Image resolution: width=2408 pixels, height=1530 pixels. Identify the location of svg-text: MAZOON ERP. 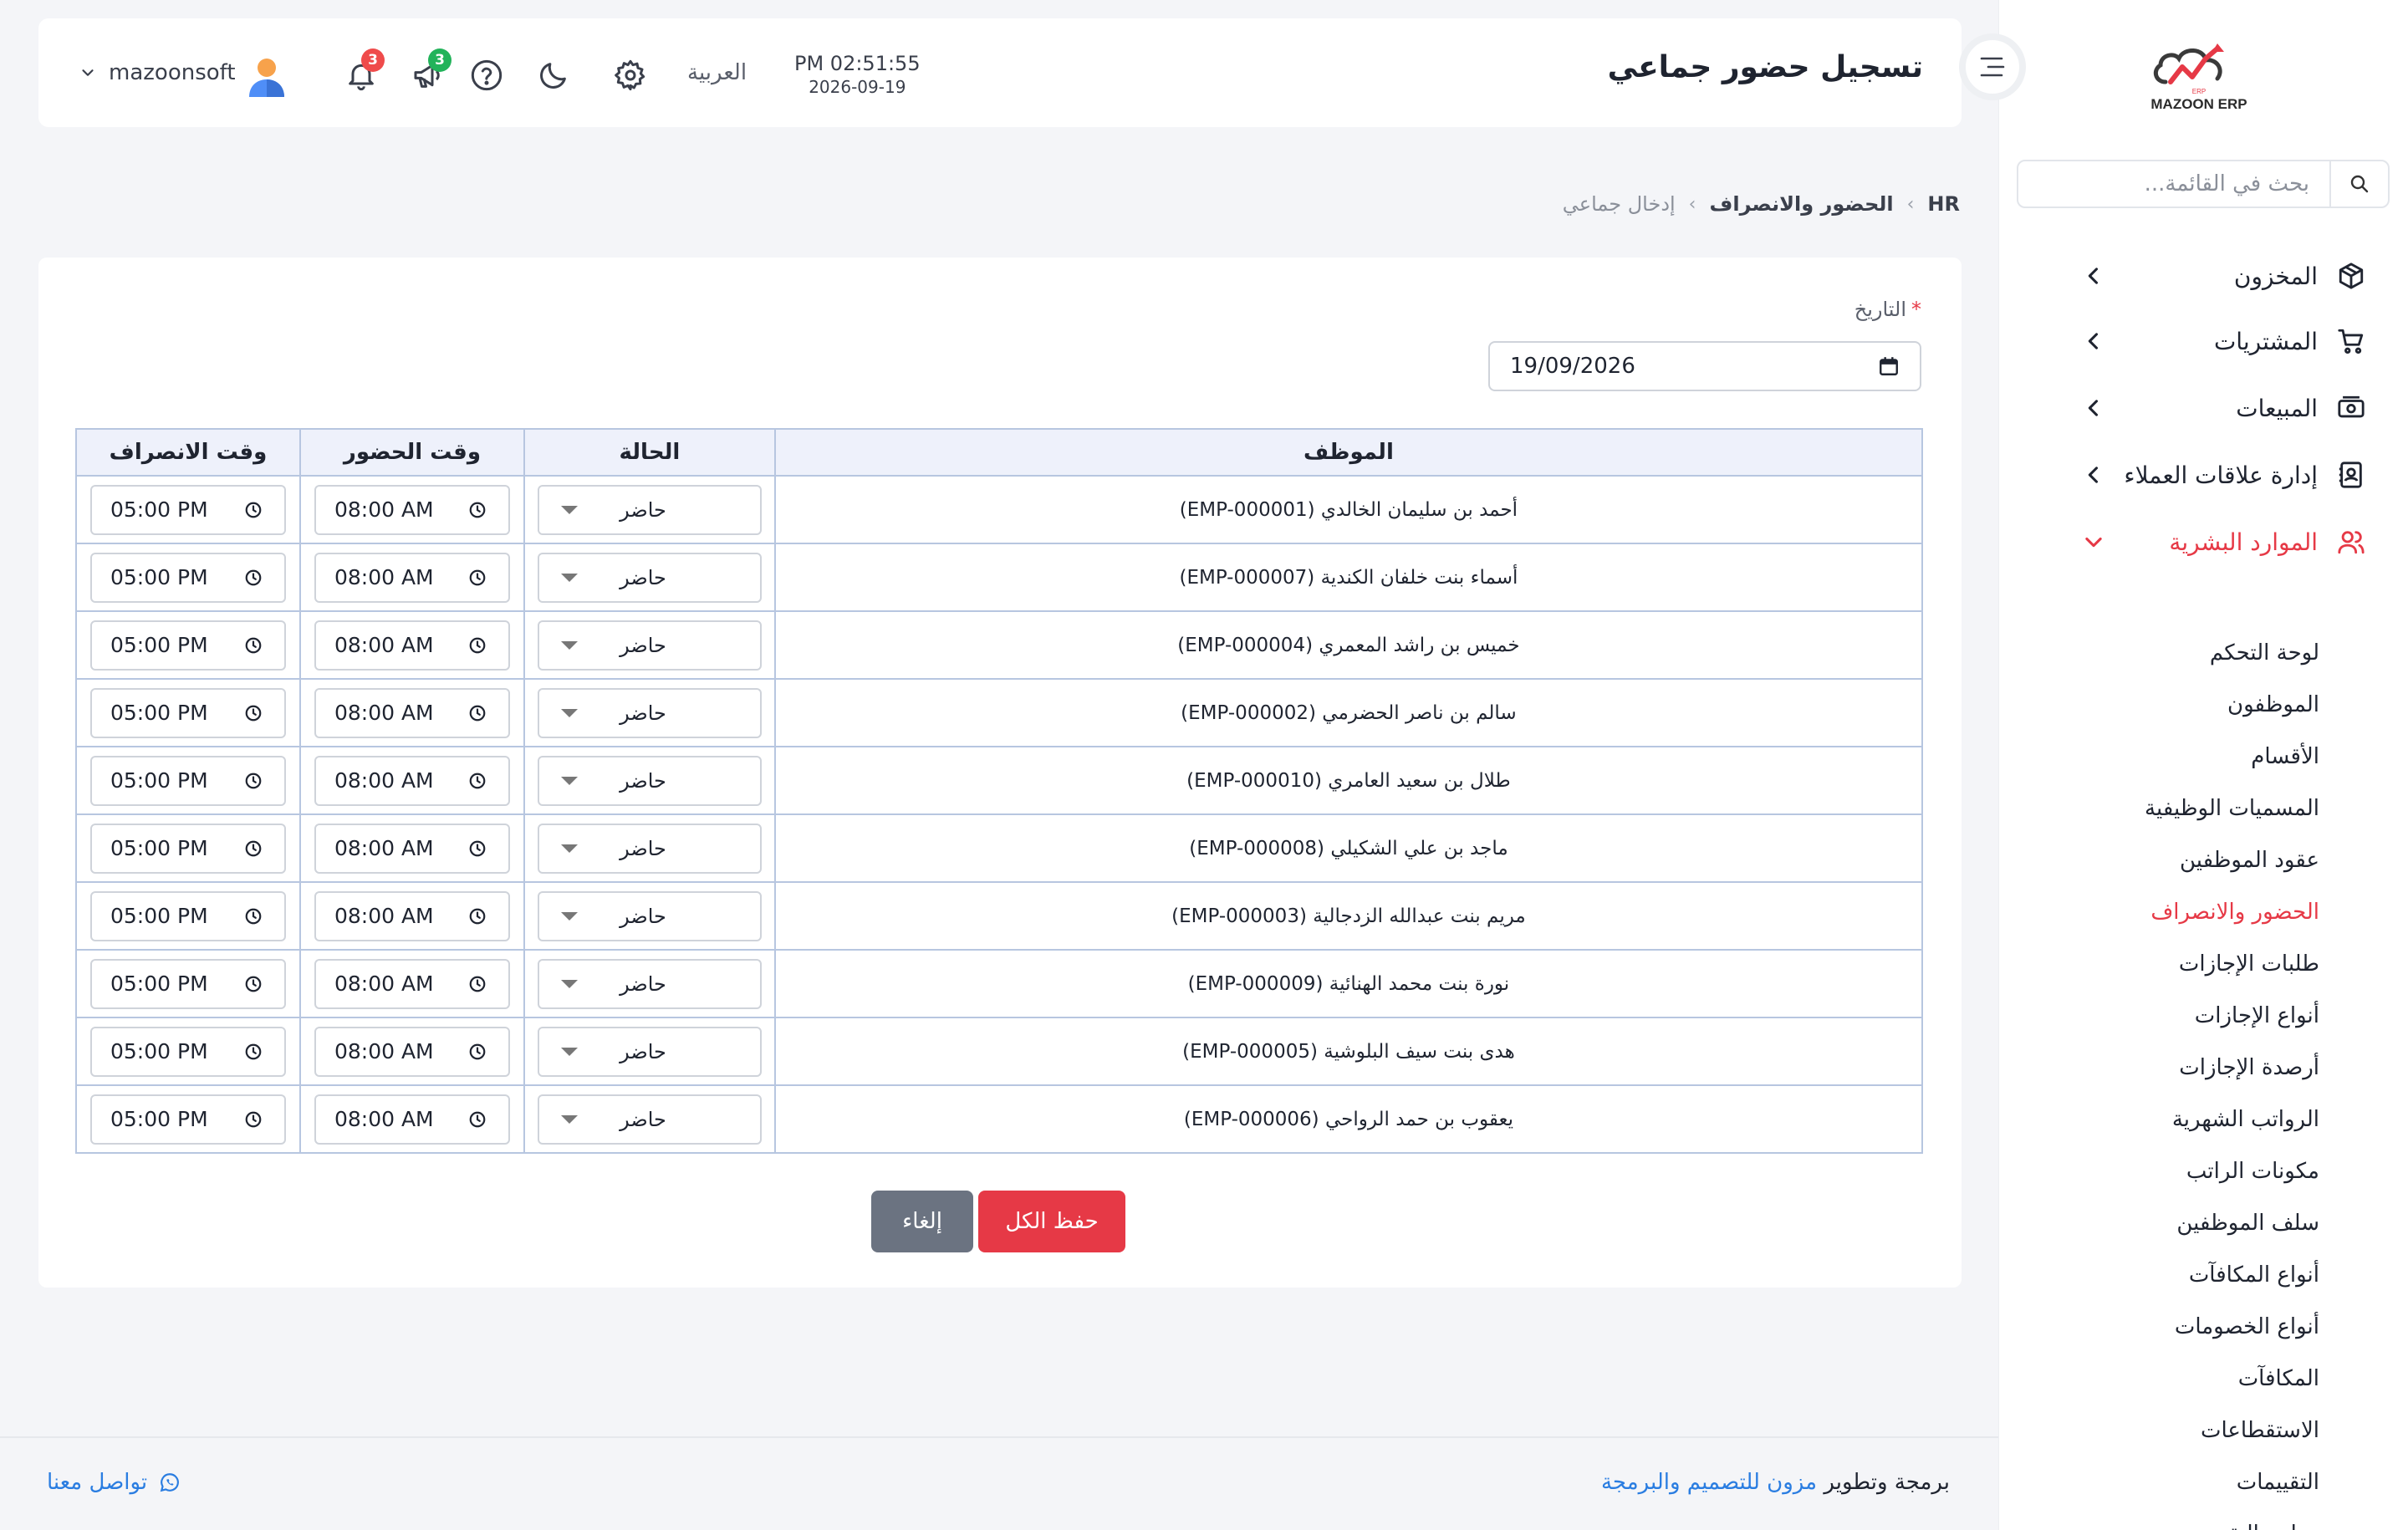
(2198, 104).